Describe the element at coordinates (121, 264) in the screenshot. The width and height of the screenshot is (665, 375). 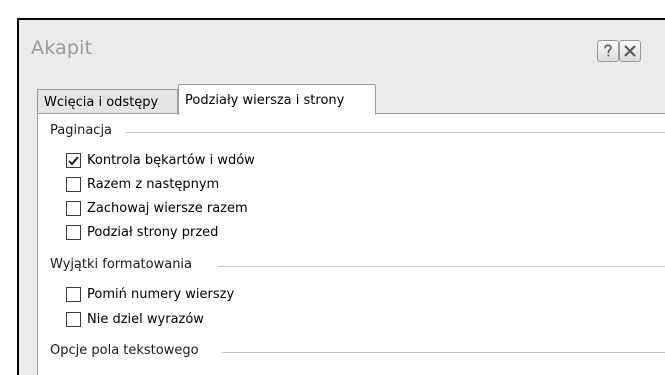
I see `group-label-formatting-exceptions: Wyjątki formatowania` at that location.